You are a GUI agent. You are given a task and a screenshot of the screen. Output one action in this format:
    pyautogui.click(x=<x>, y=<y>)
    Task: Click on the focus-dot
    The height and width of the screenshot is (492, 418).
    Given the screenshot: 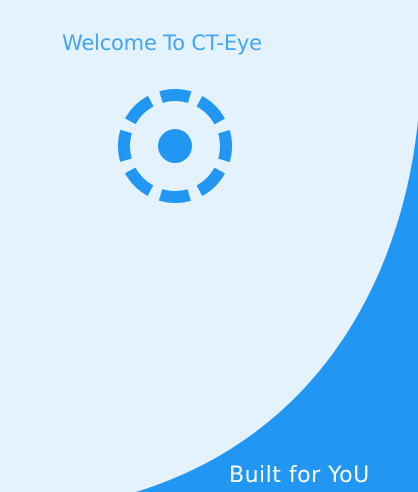 What is the action you would take?
    pyautogui.click(x=175, y=146)
    